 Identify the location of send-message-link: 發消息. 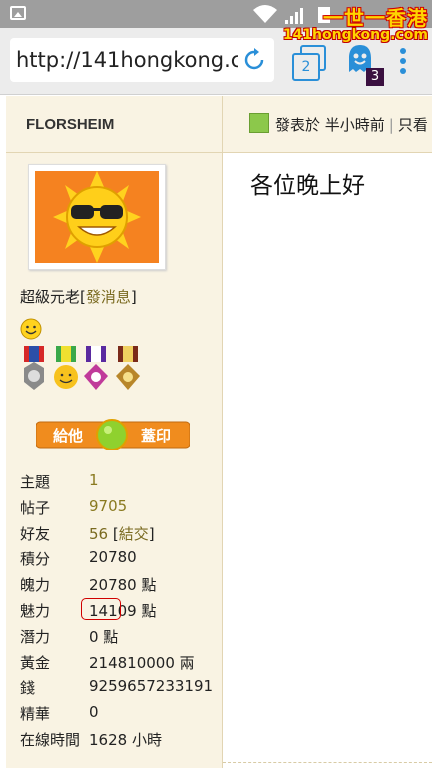
(108, 297).